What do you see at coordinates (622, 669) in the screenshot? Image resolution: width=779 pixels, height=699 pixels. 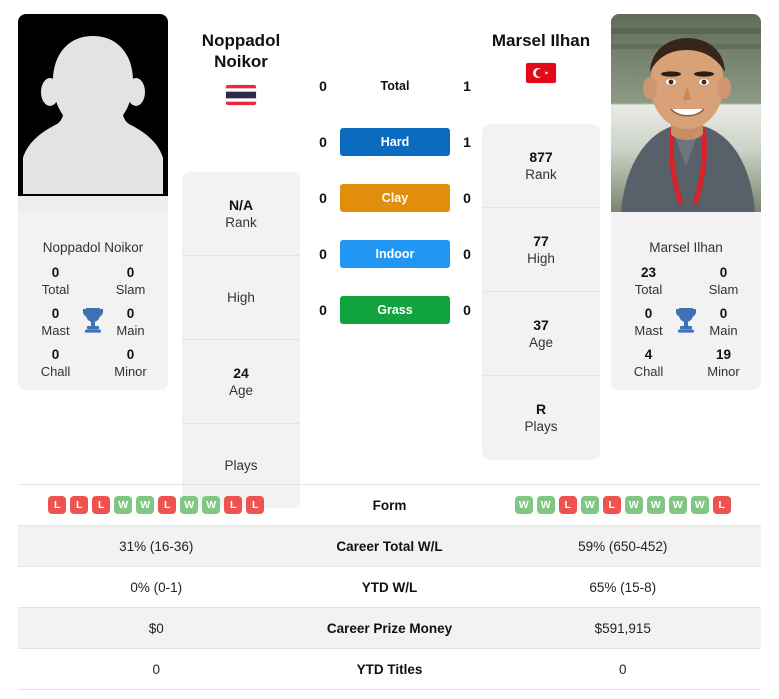 I see `table-cell-right: 0` at bounding box center [622, 669].